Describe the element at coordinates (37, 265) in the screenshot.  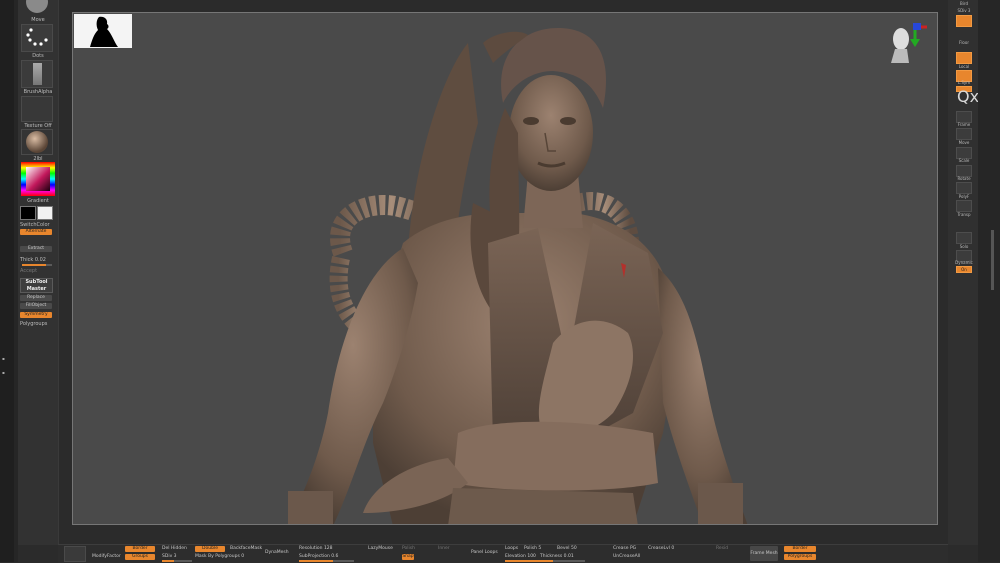
I see `thick-slider` at that location.